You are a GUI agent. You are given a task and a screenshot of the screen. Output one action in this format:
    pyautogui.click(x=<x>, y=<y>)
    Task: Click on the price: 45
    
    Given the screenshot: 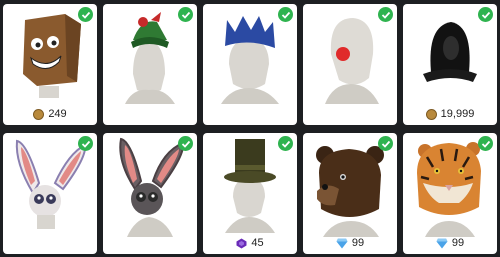 What is the action you would take?
    pyautogui.click(x=250, y=243)
    